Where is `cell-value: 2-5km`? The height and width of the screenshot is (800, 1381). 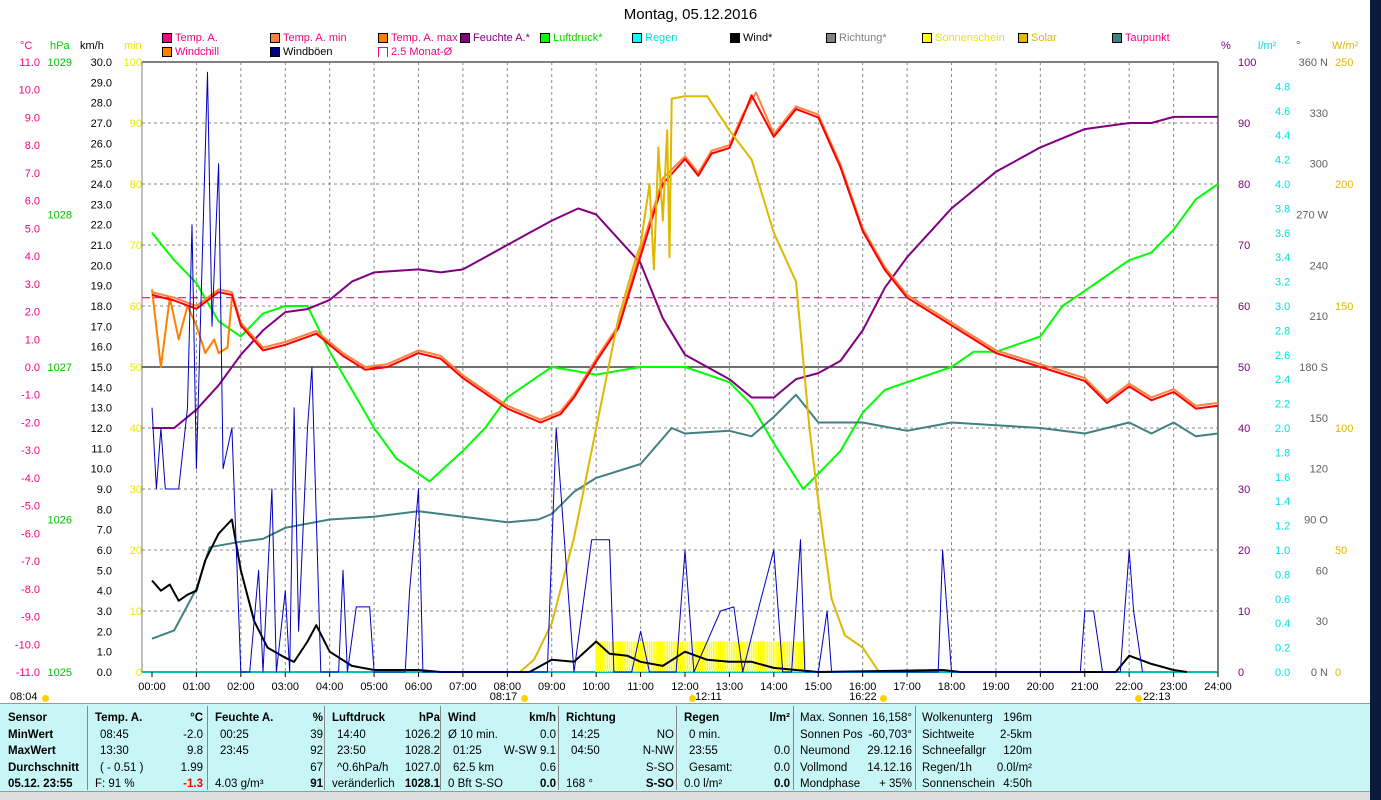 cell-value: 2-5km is located at coordinates (1016, 734).